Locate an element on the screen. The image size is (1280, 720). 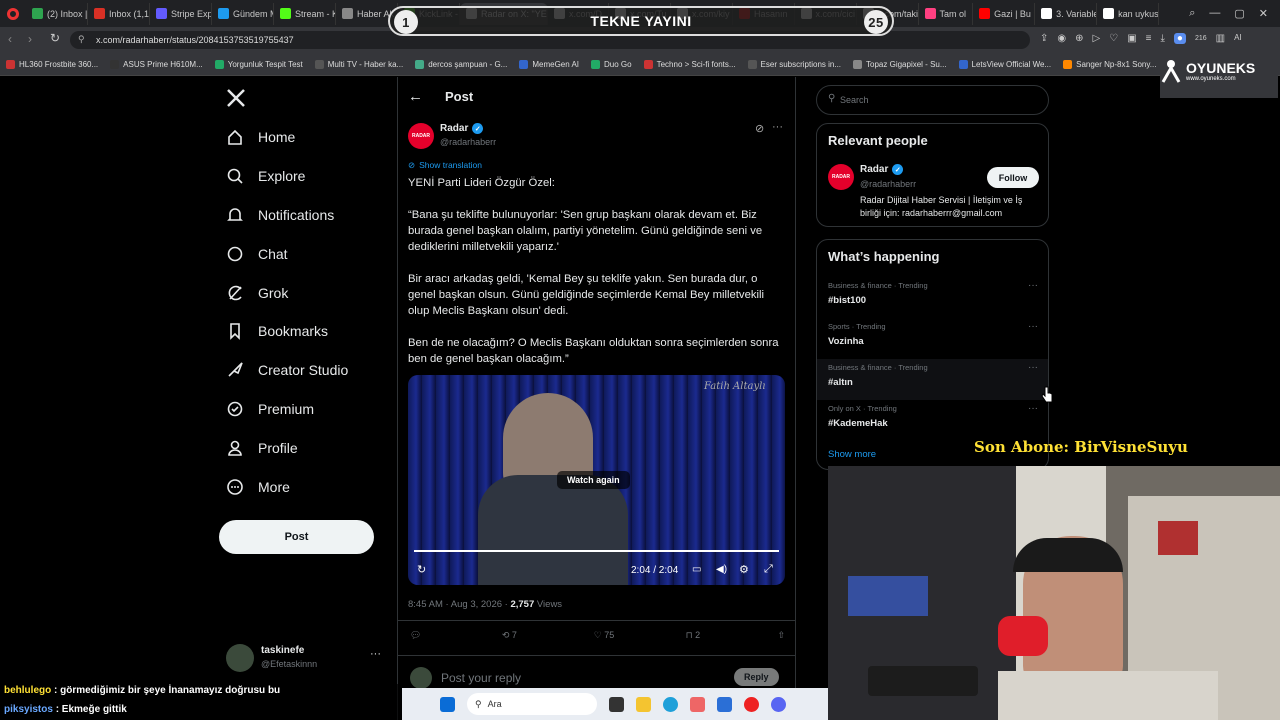
bookmark-item: Yorgunluk Tespit Test is located at coordinates (259, 64).